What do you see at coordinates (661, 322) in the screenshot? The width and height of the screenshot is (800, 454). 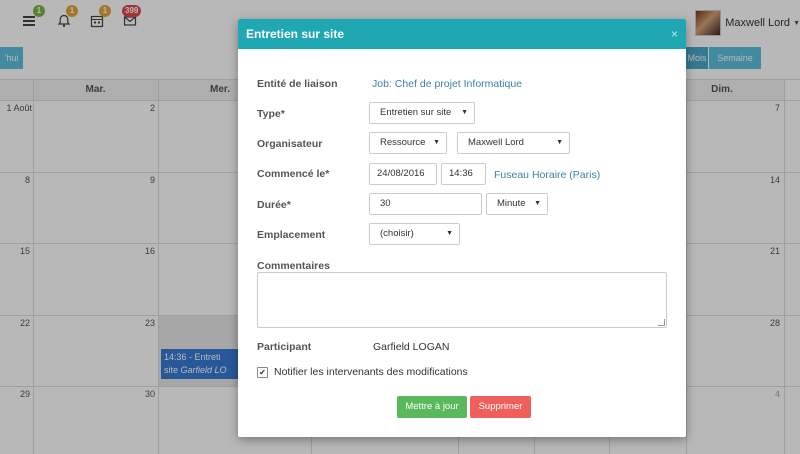 I see `resize-handle-icon` at bounding box center [661, 322].